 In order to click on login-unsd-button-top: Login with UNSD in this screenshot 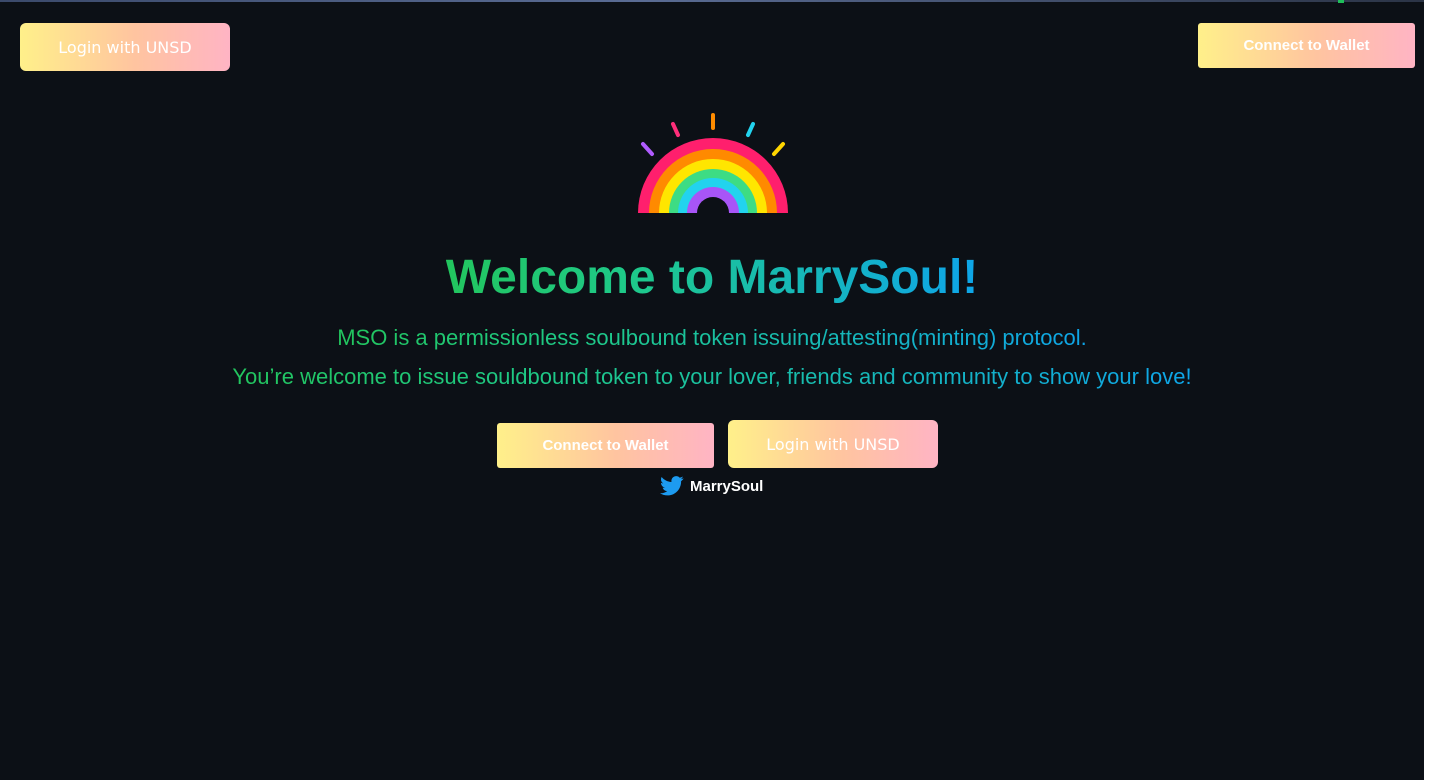, I will do `click(125, 47)`.